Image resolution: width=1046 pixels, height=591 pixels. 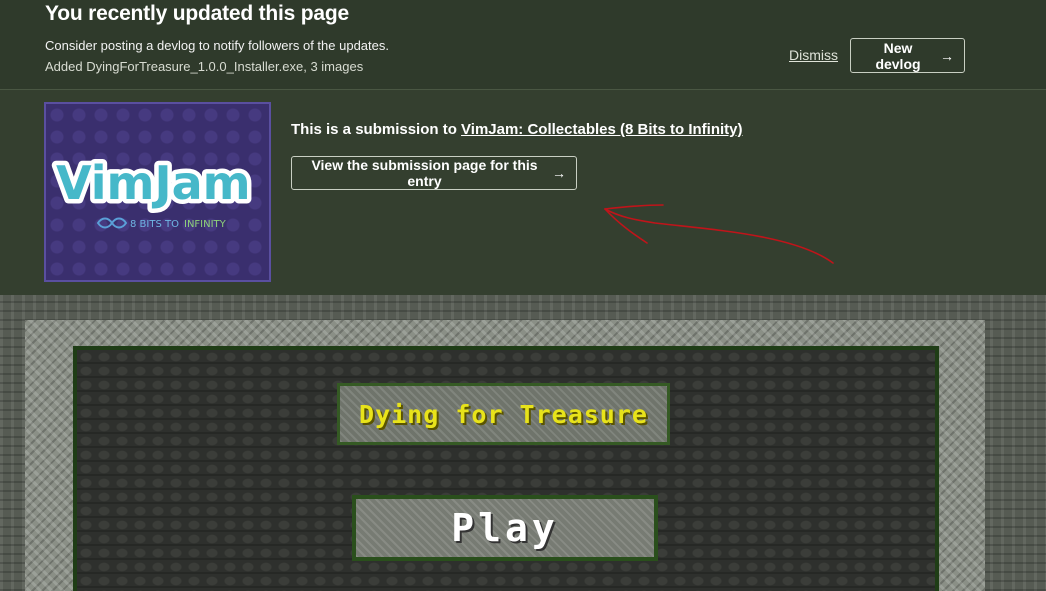 What do you see at coordinates (424, 173) in the screenshot?
I see `view-submission-label: View the submission page for this entry` at bounding box center [424, 173].